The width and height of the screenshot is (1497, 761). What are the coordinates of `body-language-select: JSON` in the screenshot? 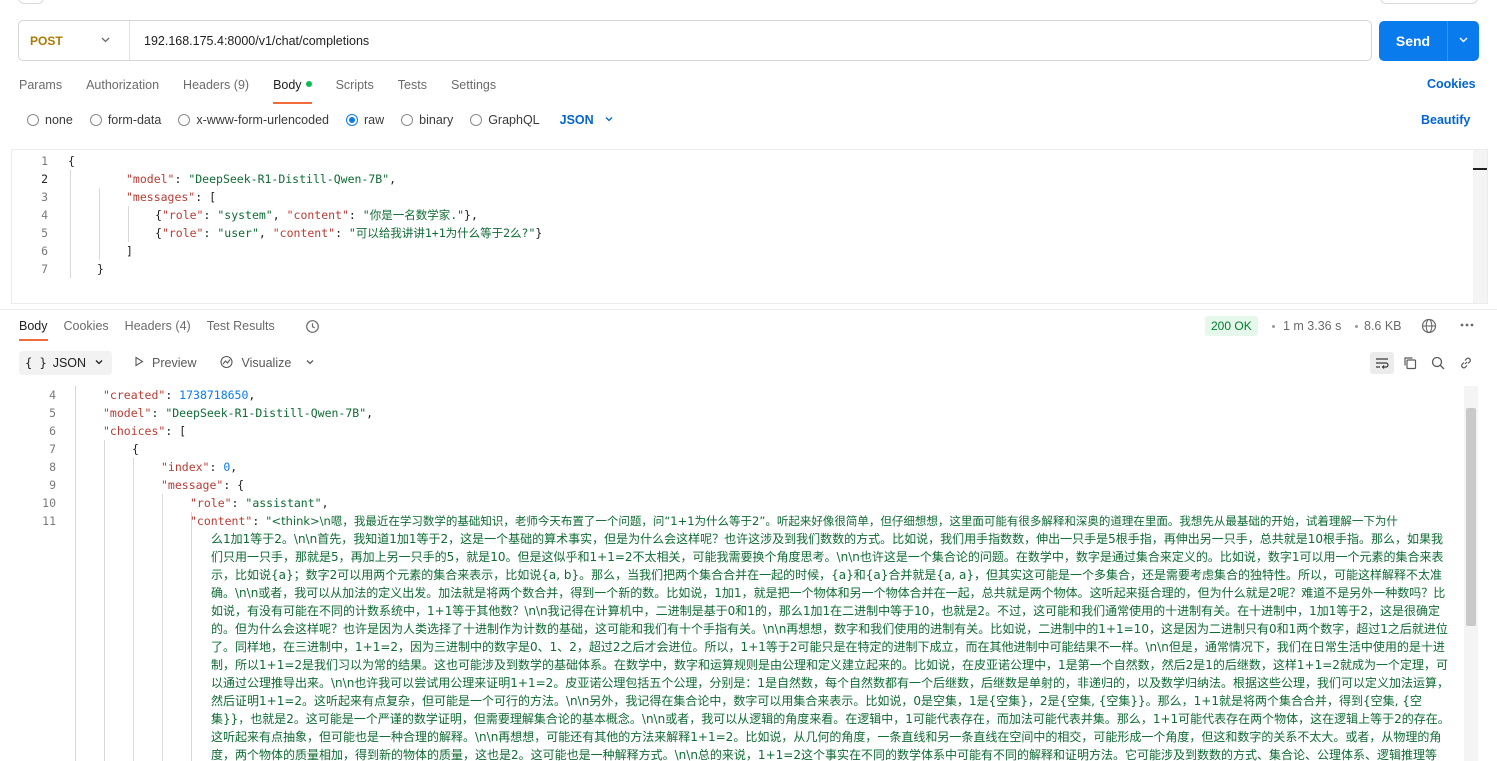 It's located at (587, 120).